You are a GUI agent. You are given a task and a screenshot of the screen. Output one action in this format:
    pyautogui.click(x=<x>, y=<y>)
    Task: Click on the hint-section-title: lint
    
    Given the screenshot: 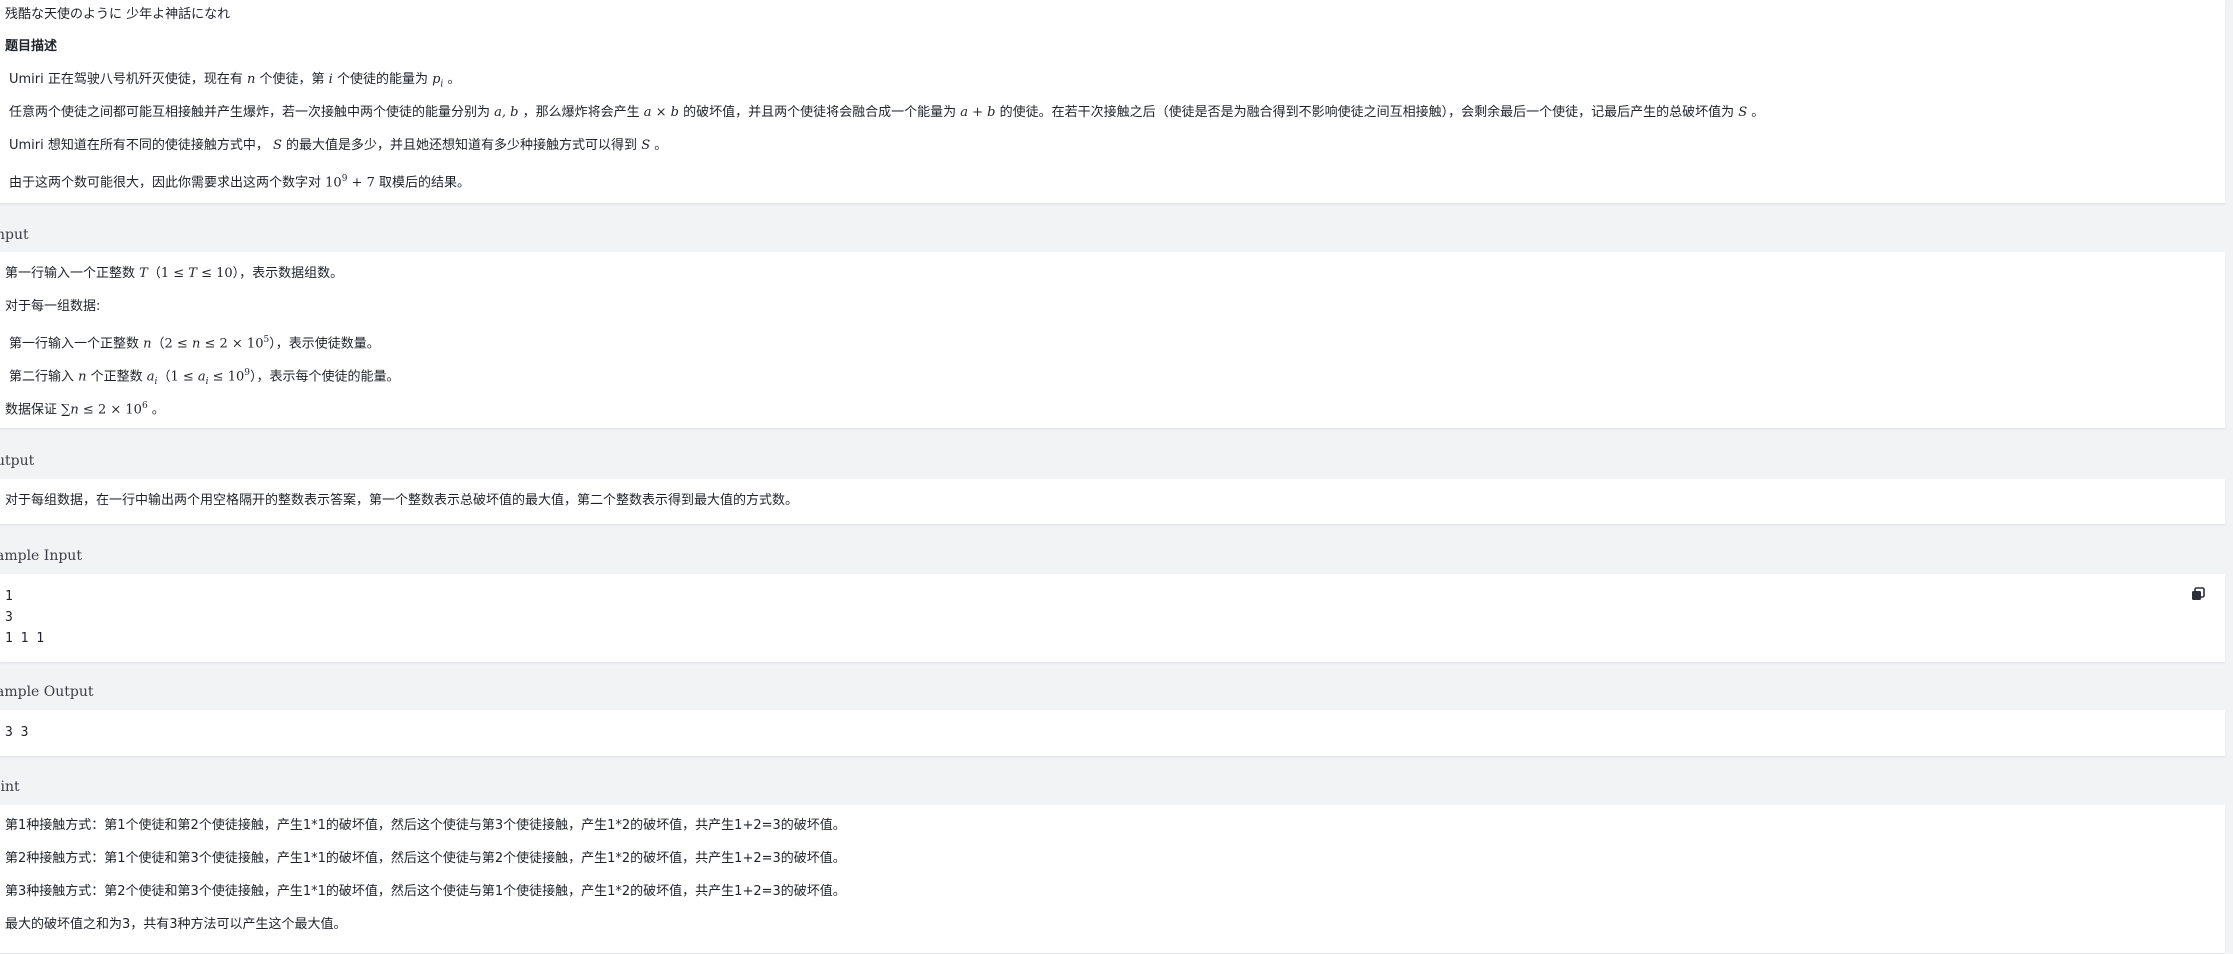 What is the action you would take?
    pyautogui.click(x=10, y=787)
    